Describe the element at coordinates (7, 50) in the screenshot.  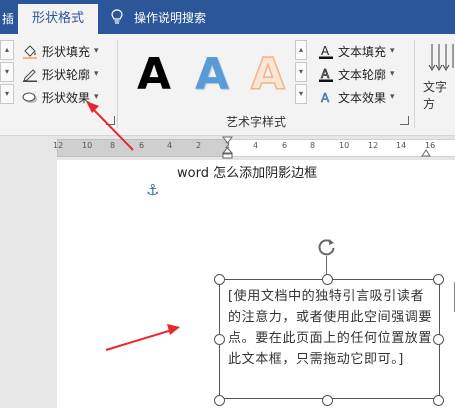
I see `gallery-scroll-up: ▴` at that location.